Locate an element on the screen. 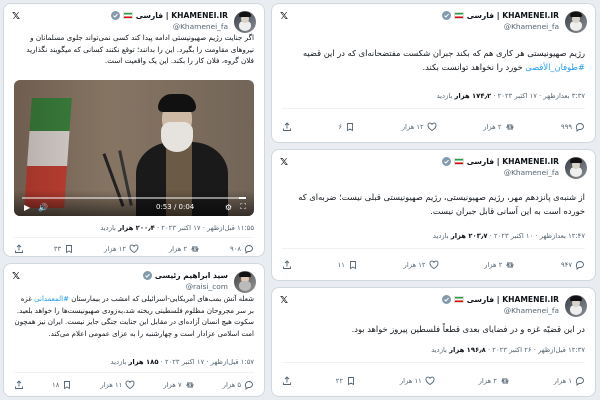  tweet-timestamp: ۳:۳۷ بعدازظهر · ۱۷ اکتبر ۲۰۲۳ · is located at coordinates (538, 96).